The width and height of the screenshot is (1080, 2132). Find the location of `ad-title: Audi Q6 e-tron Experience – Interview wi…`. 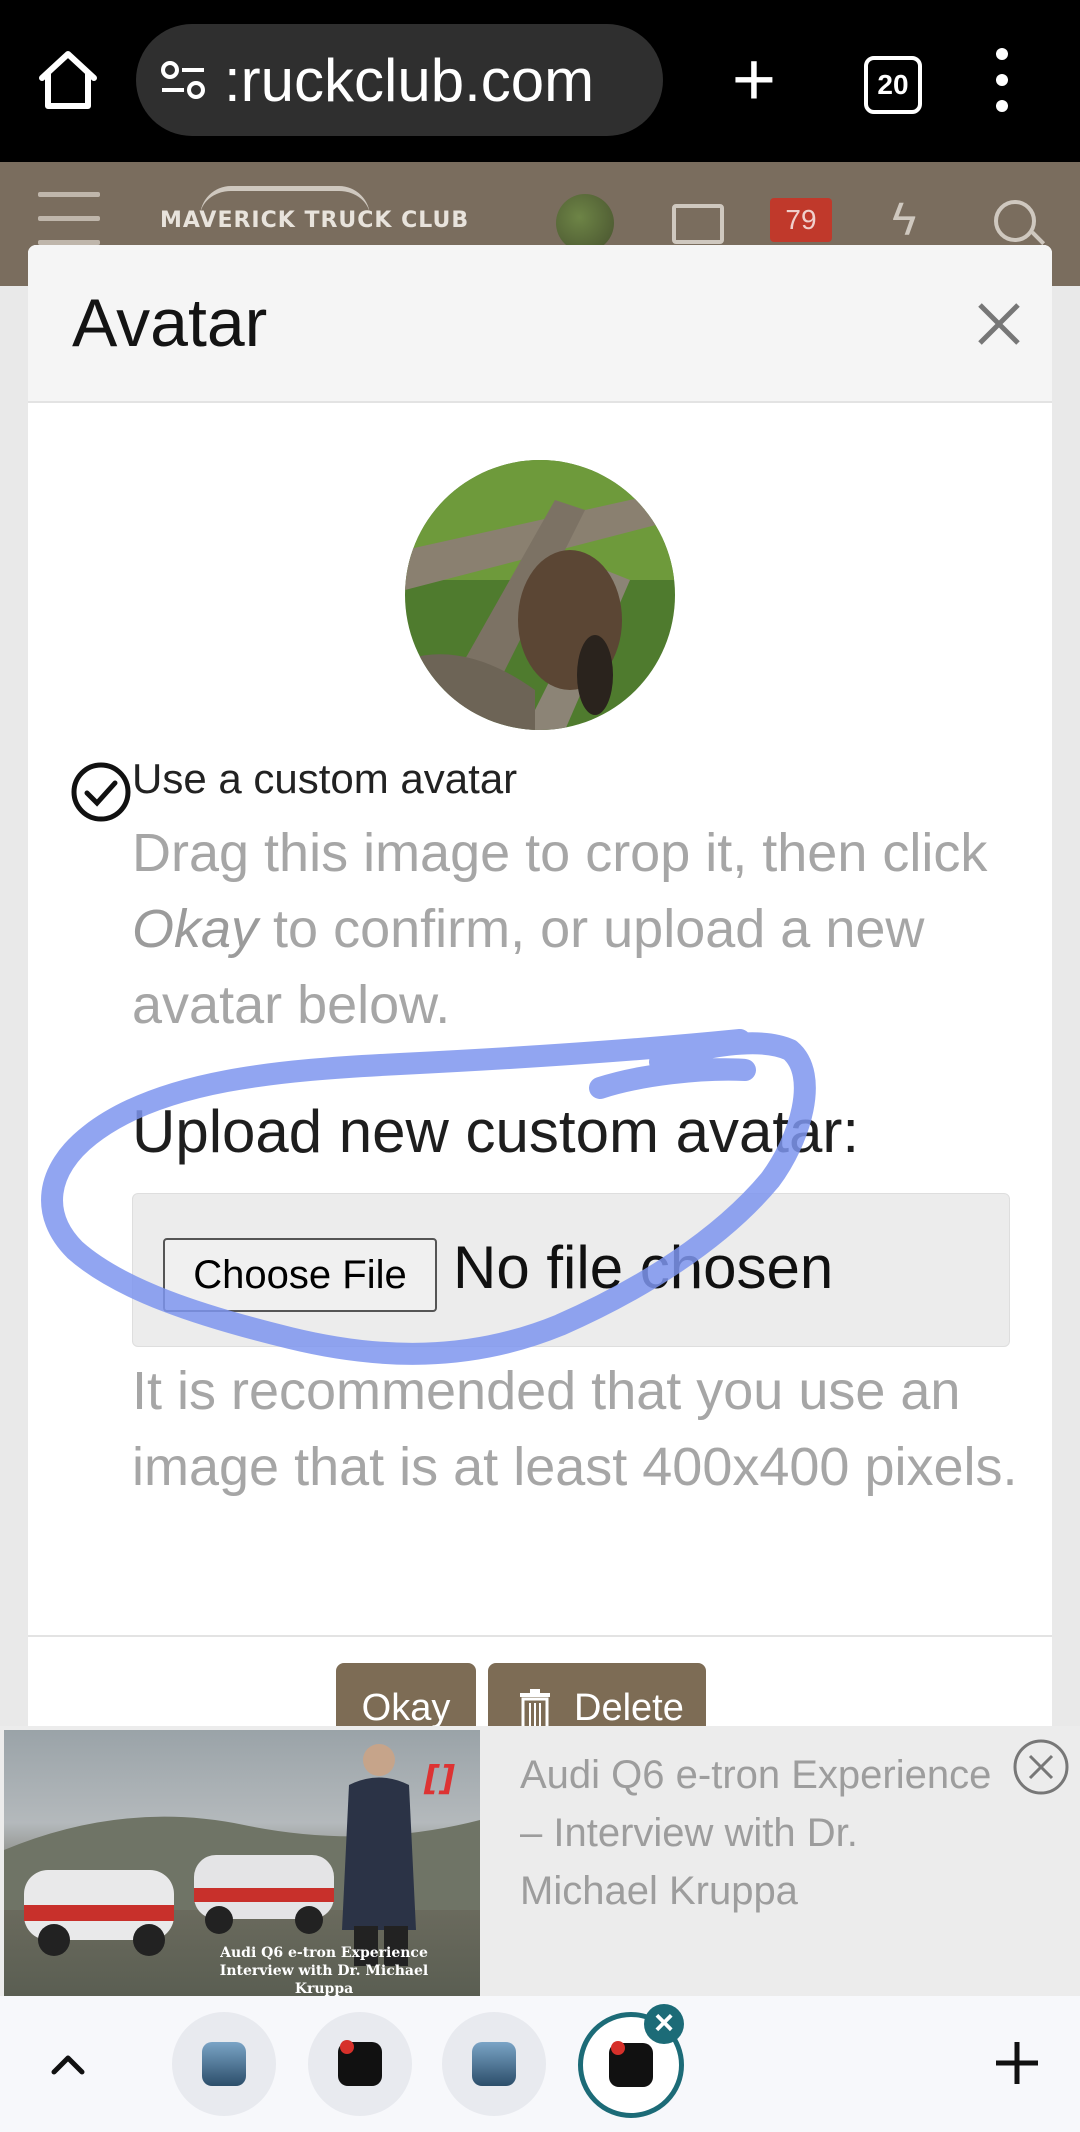

ad-title: Audi Q6 e-tron Experience – Interview wi… is located at coordinates (760, 1833).